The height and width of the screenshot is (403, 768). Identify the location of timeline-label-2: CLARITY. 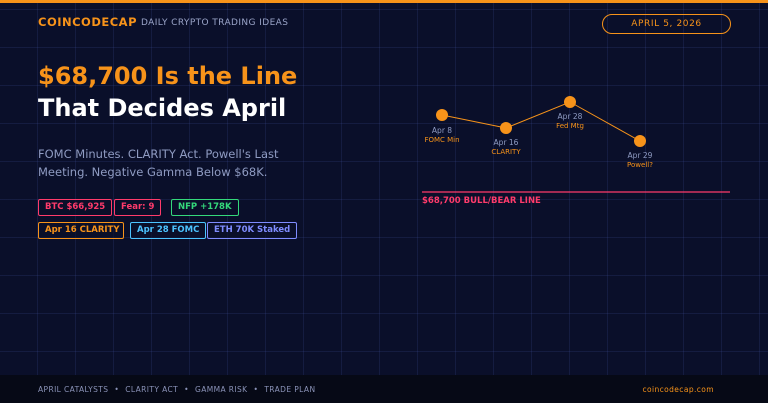
(506, 152).